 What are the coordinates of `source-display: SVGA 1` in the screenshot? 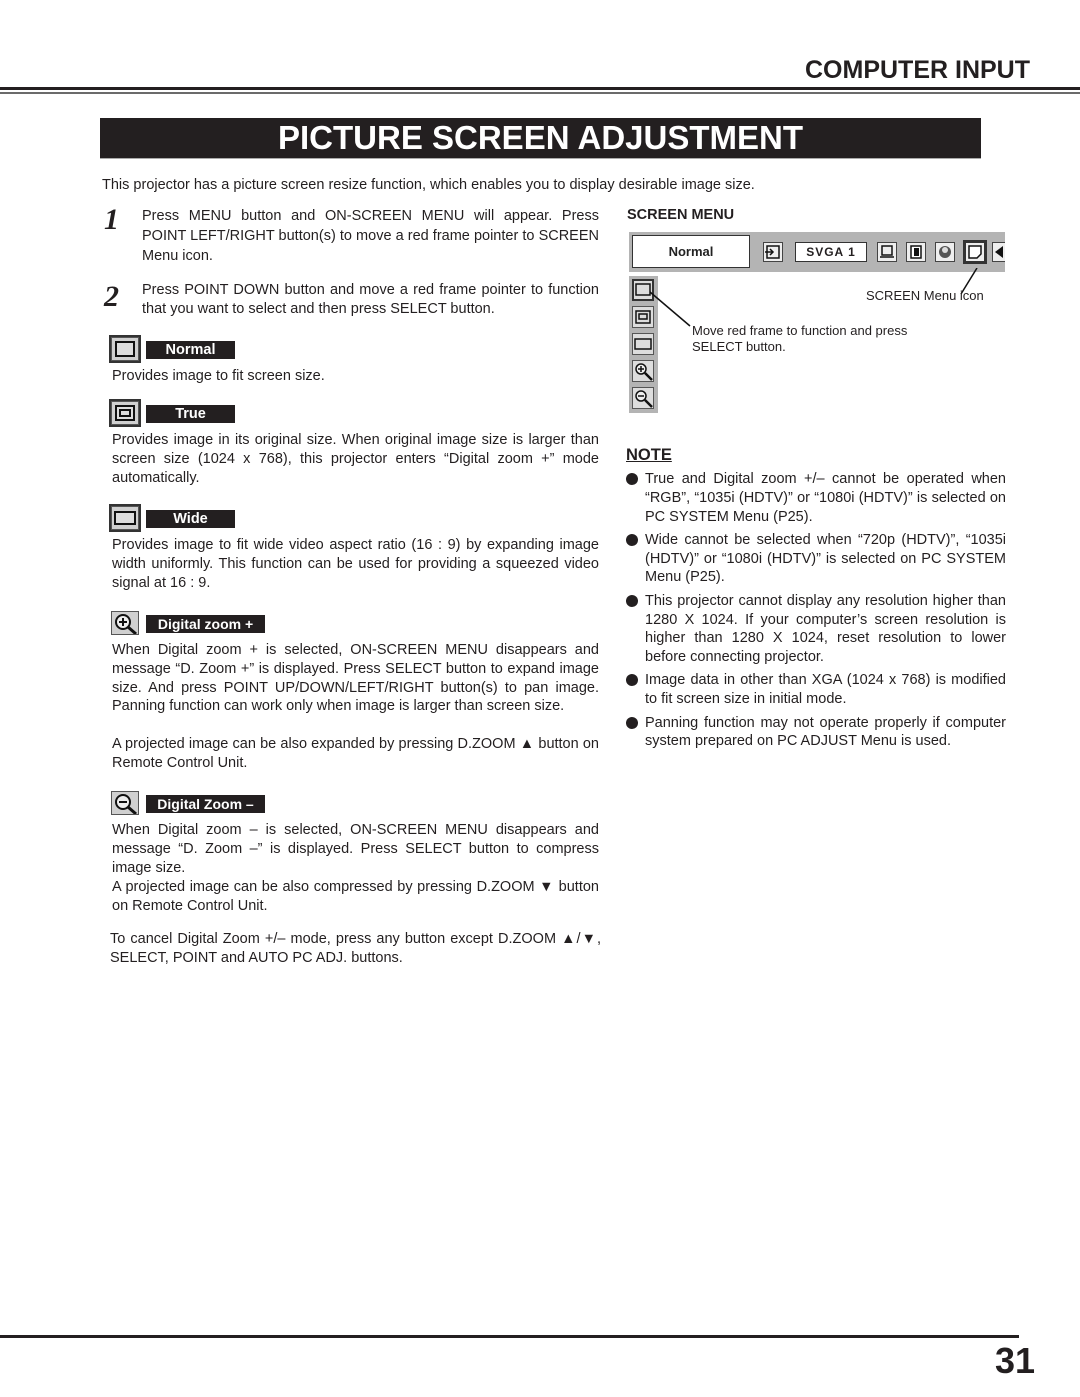 It's located at (831, 252).